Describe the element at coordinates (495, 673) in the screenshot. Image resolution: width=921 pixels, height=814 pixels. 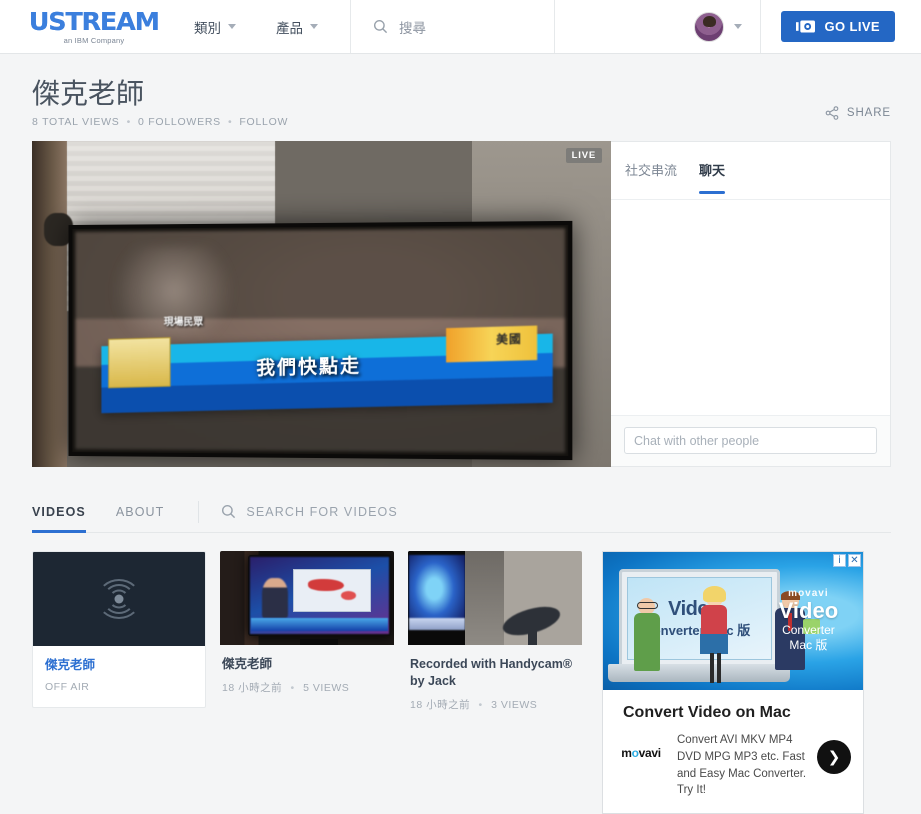
I see `card-title: Recorded with Handycam® by Jack` at that location.